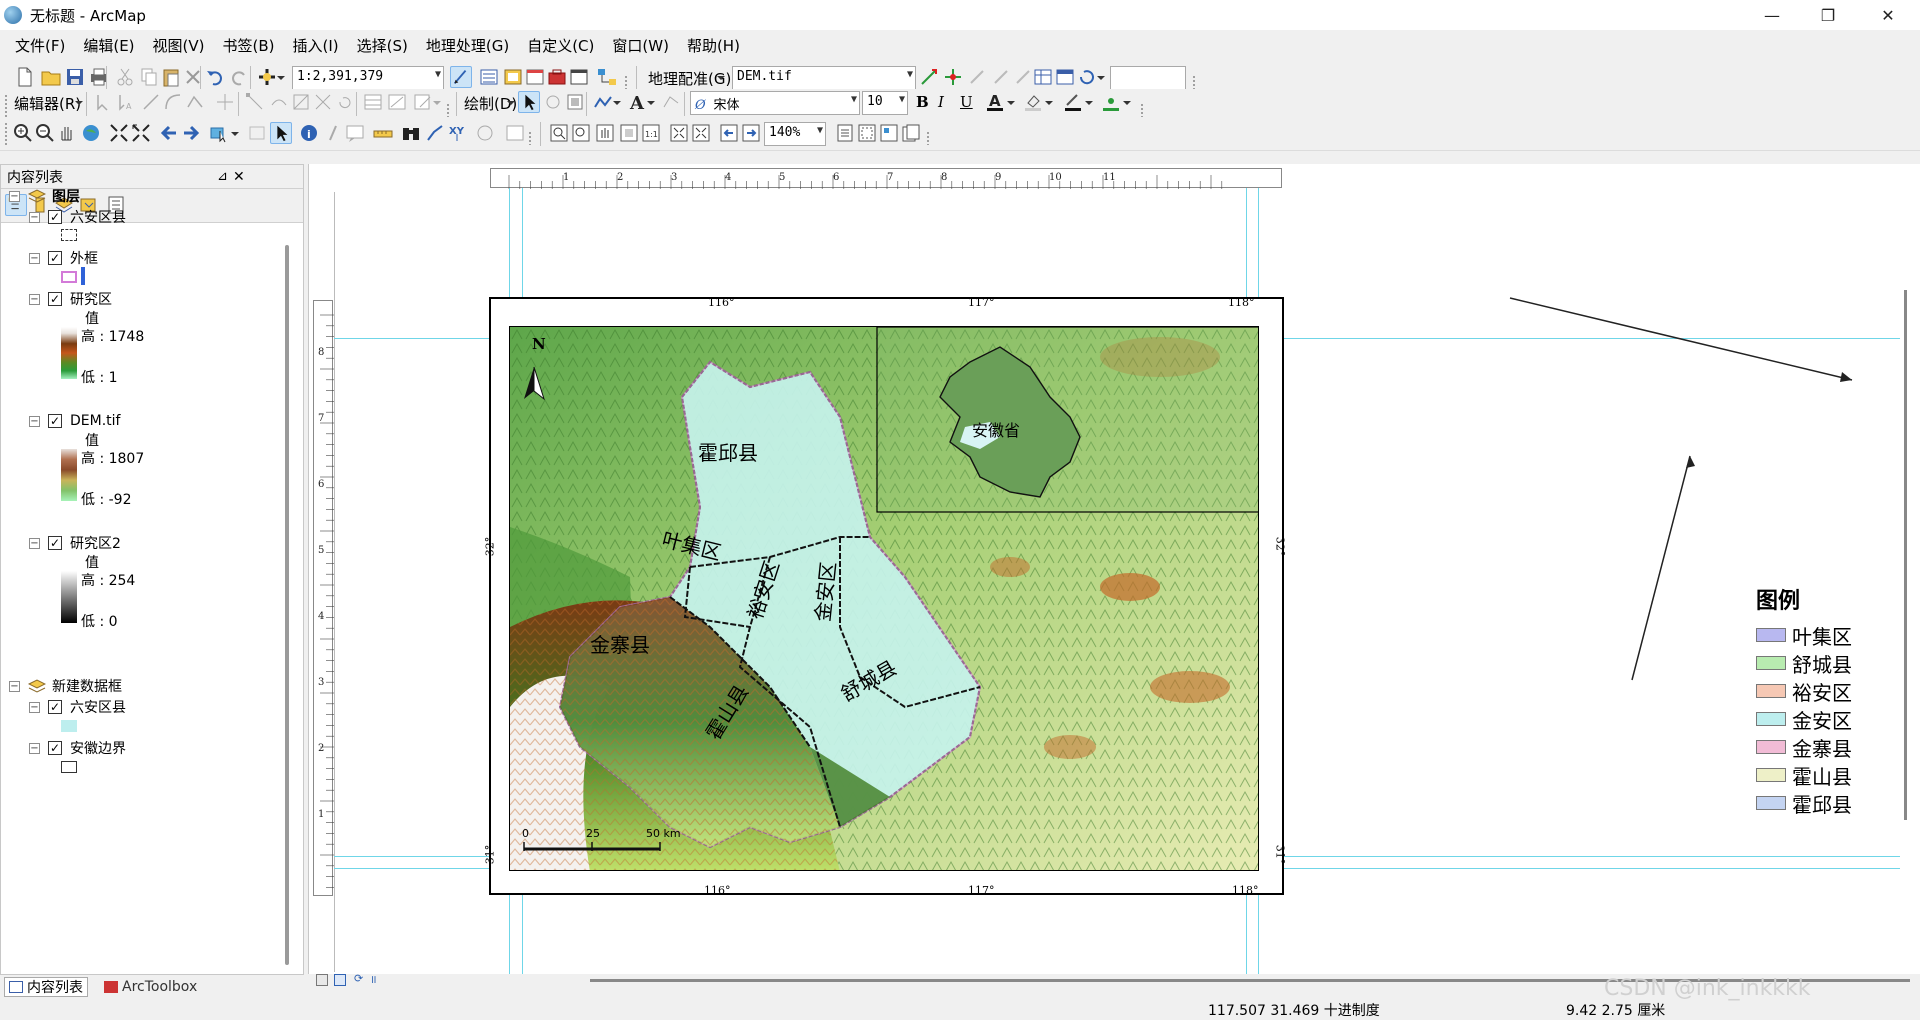 Image resolution: width=1920 pixels, height=1020 pixels. What do you see at coordinates (1905, 555) in the screenshot?
I see `vertical-scrollbar` at bounding box center [1905, 555].